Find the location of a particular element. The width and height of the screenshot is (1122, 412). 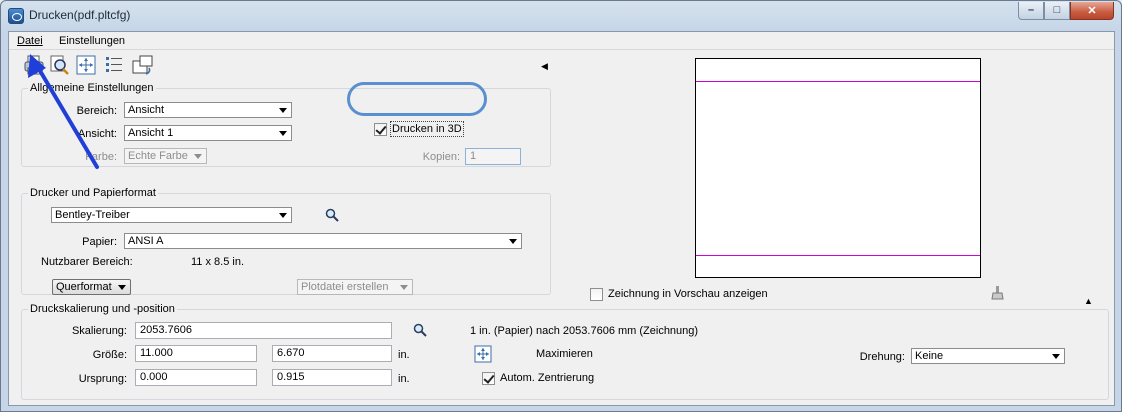

skalierung-label: Skalierung: is located at coordinates (99, 331).